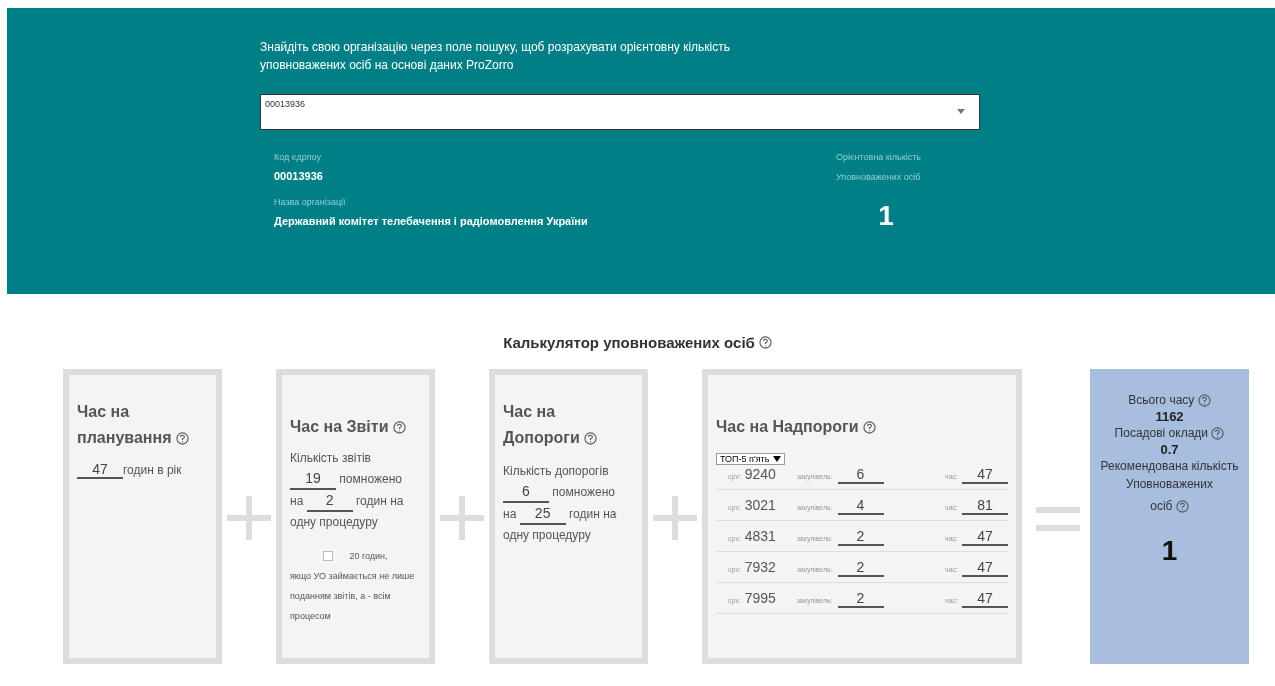 This screenshot has width=1275, height=686. I want to click on recommended-label: осіб, so click(1161, 506).